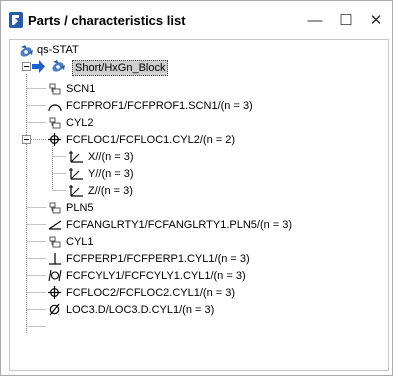 This screenshot has width=393, height=376. I want to click on maximize-icon: ☐, so click(346, 20).